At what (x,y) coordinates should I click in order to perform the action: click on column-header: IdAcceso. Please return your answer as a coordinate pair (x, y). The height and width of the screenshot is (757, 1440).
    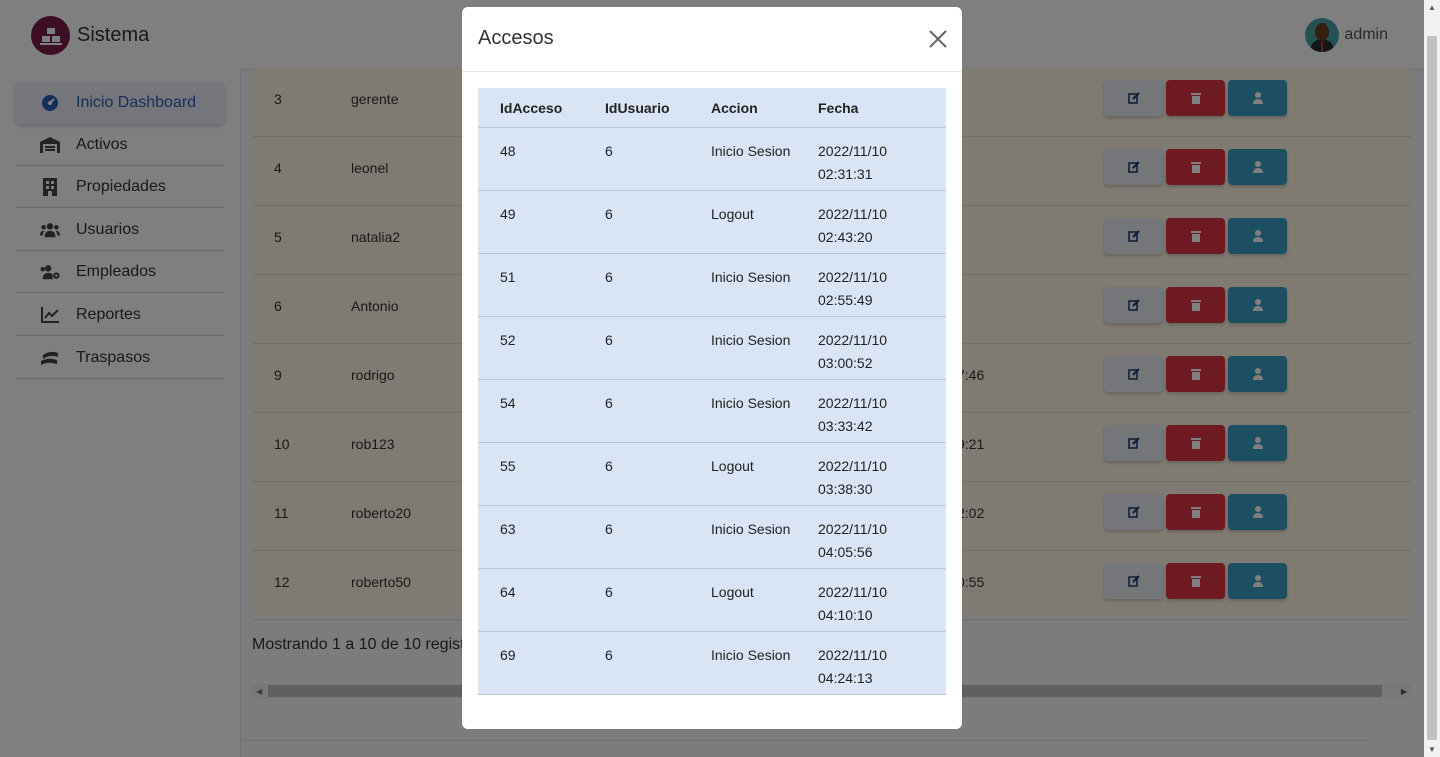
    Looking at the image, I should click on (531, 108).